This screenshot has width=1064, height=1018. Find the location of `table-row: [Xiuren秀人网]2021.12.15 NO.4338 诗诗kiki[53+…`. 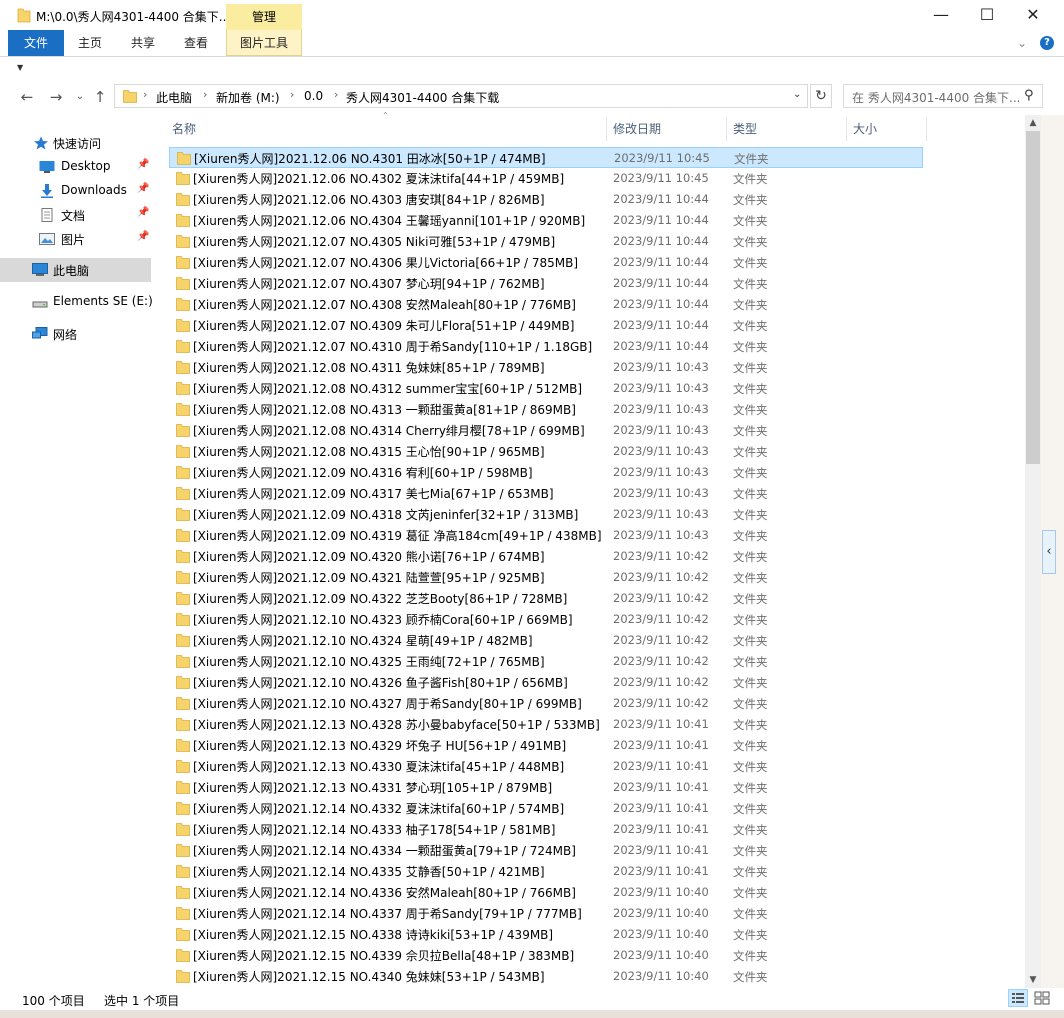

table-row: [Xiuren秀人网]2021.12.15 NO.4338 诗诗kiki[53+… is located at coordinates (546, 934).